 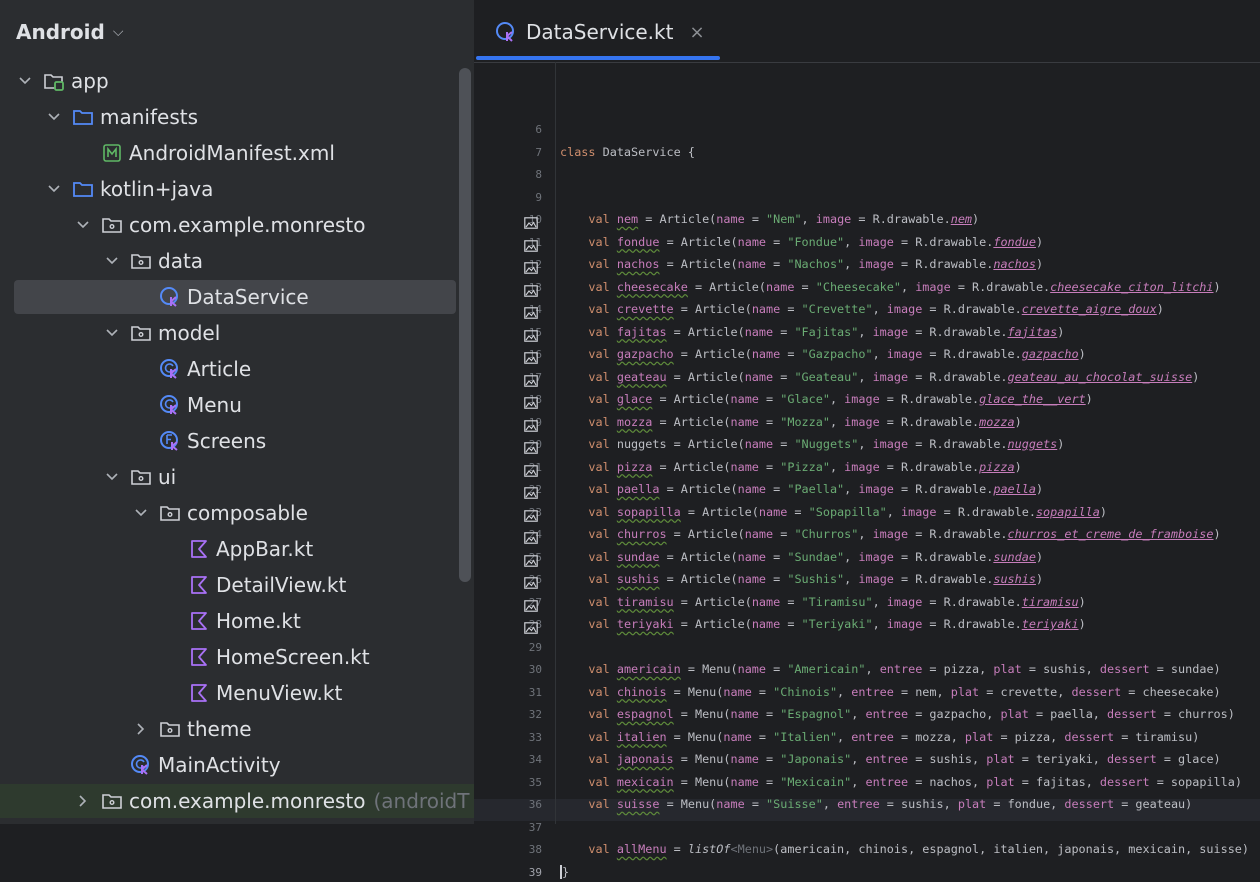 I want to click on tree-item: manifests, so click(x=235, y=117).